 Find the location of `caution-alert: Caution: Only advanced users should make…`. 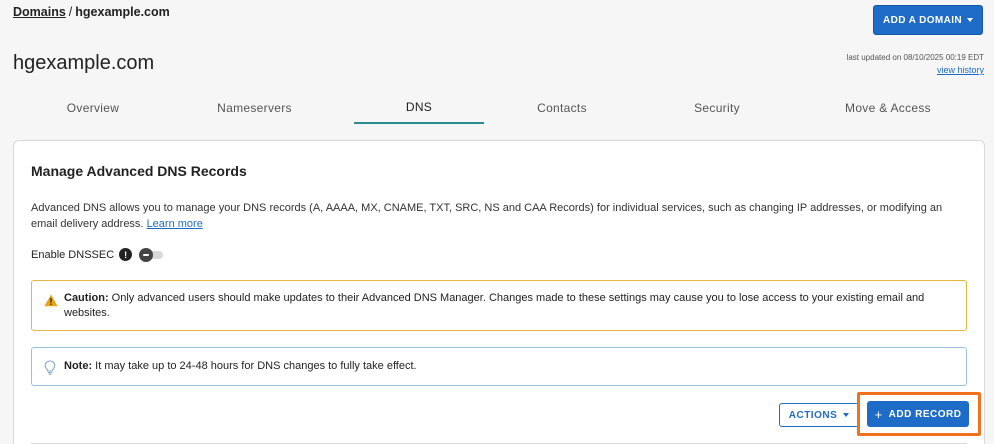

caution-alert: Caution: Only advanced users should make… is located at coordinates (499, 305).